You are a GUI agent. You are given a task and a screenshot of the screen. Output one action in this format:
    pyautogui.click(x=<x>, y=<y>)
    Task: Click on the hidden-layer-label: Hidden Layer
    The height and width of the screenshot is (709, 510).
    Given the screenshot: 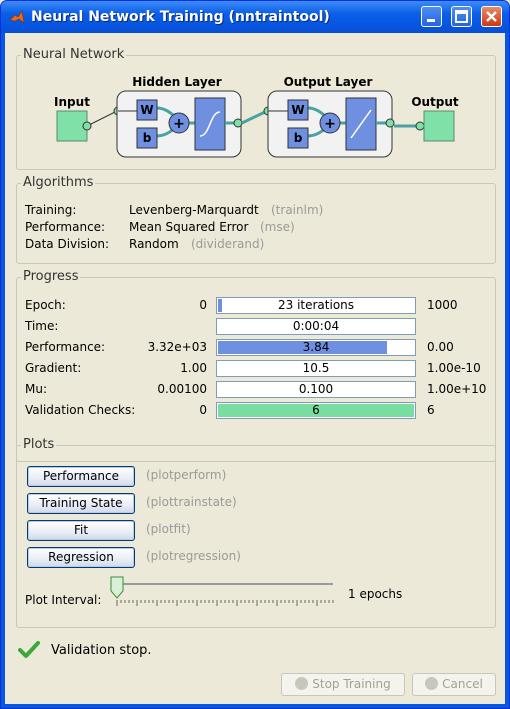 What is the action you would take?
    pyautogui.click(x=177, y=82)
    